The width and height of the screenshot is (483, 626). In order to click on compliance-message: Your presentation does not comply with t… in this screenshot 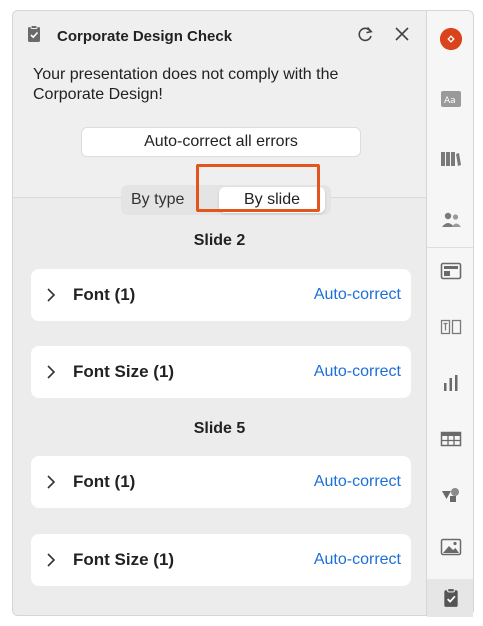, I will do `click(186, 84)`.